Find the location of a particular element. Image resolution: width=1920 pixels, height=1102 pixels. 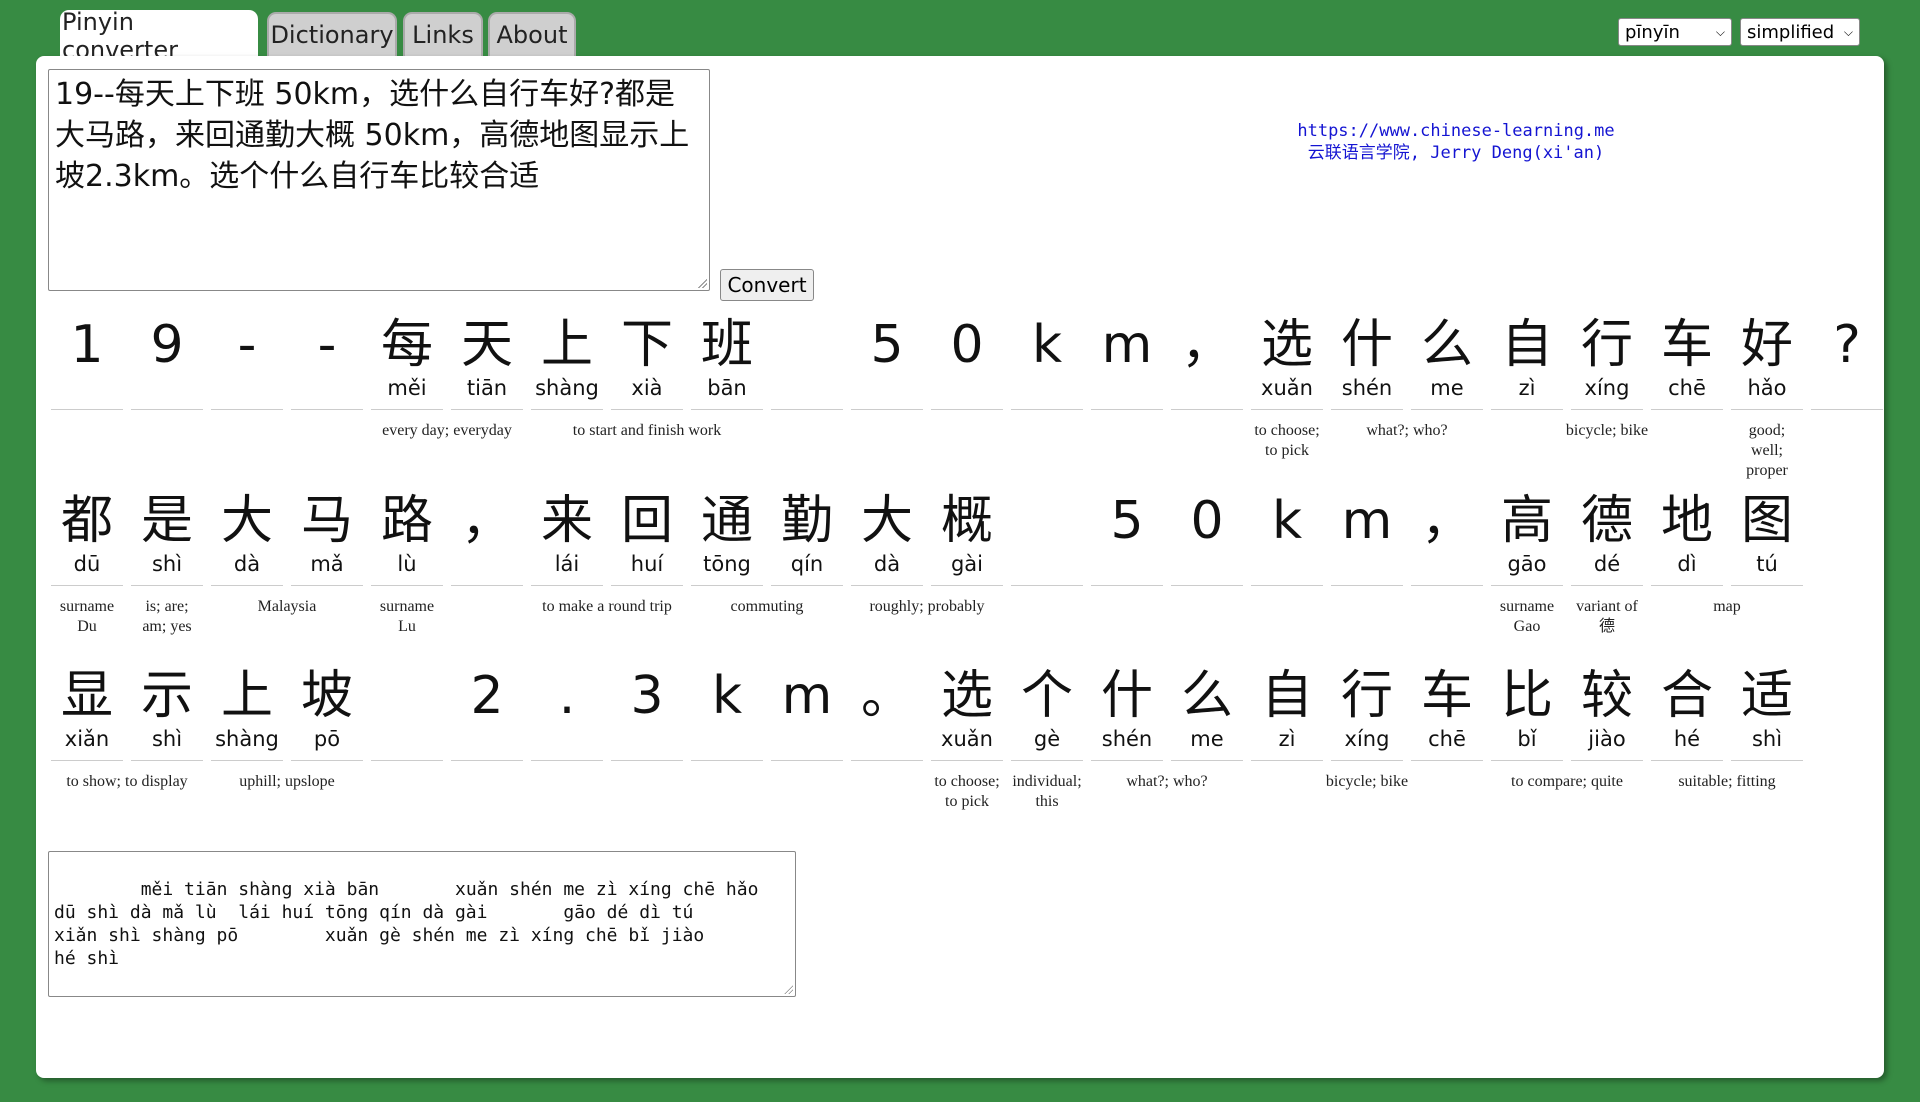

hanzi-char: - is located at coordinates (247, 345).